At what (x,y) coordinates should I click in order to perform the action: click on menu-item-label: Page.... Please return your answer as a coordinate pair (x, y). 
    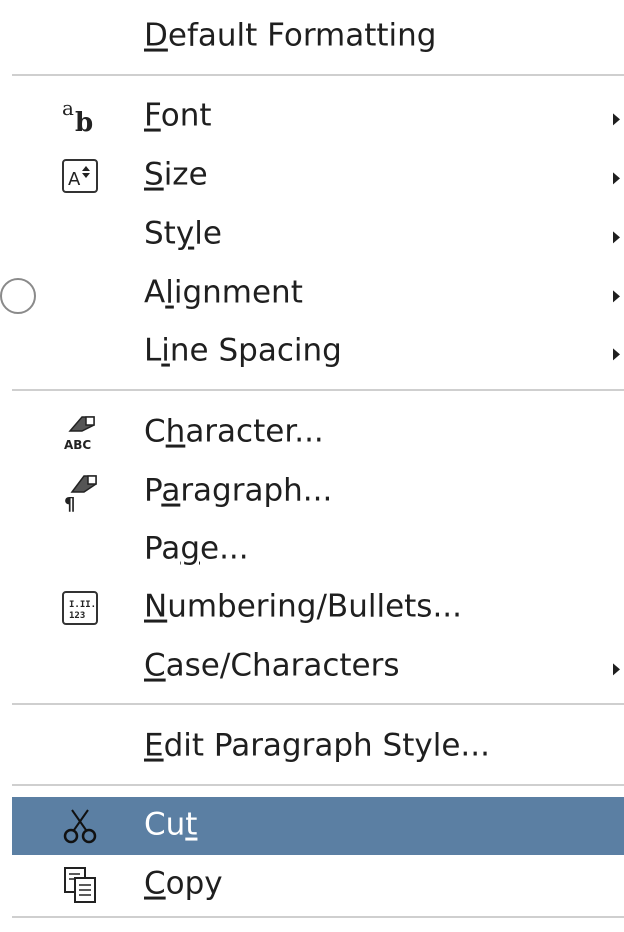
    Looking at the image, I should click on (196, 548).